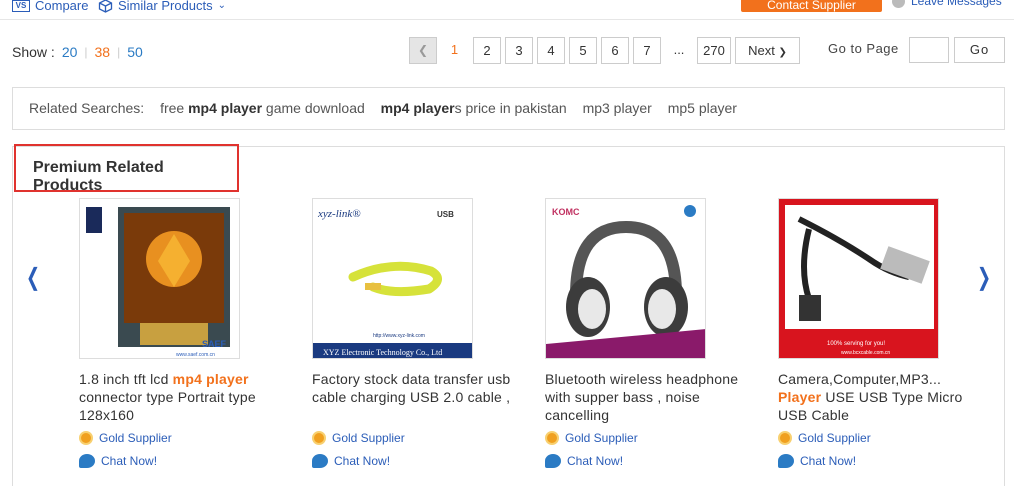  I want to click on similar-products-link: Similar Products ⌄, so click(162, 6).